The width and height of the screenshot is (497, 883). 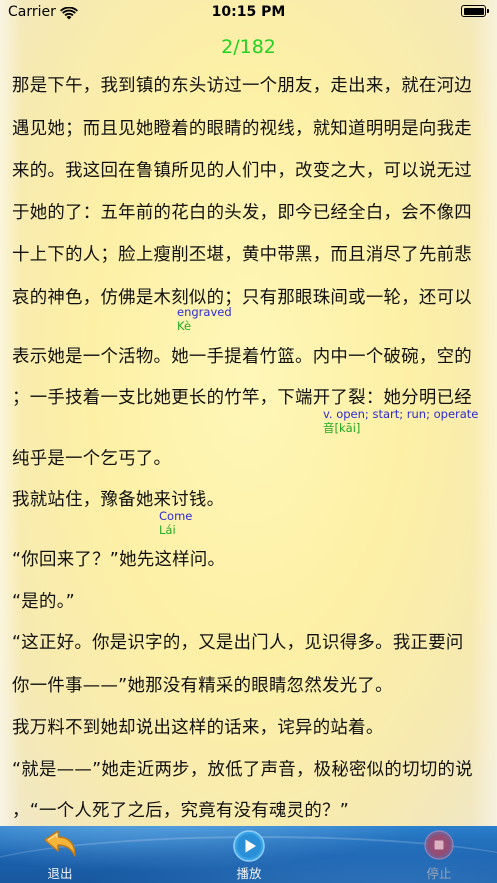 What do you see at coordinates (249, 873) in the screenshot?
I see `play-label: 播放` at bounding box center [249, 873].